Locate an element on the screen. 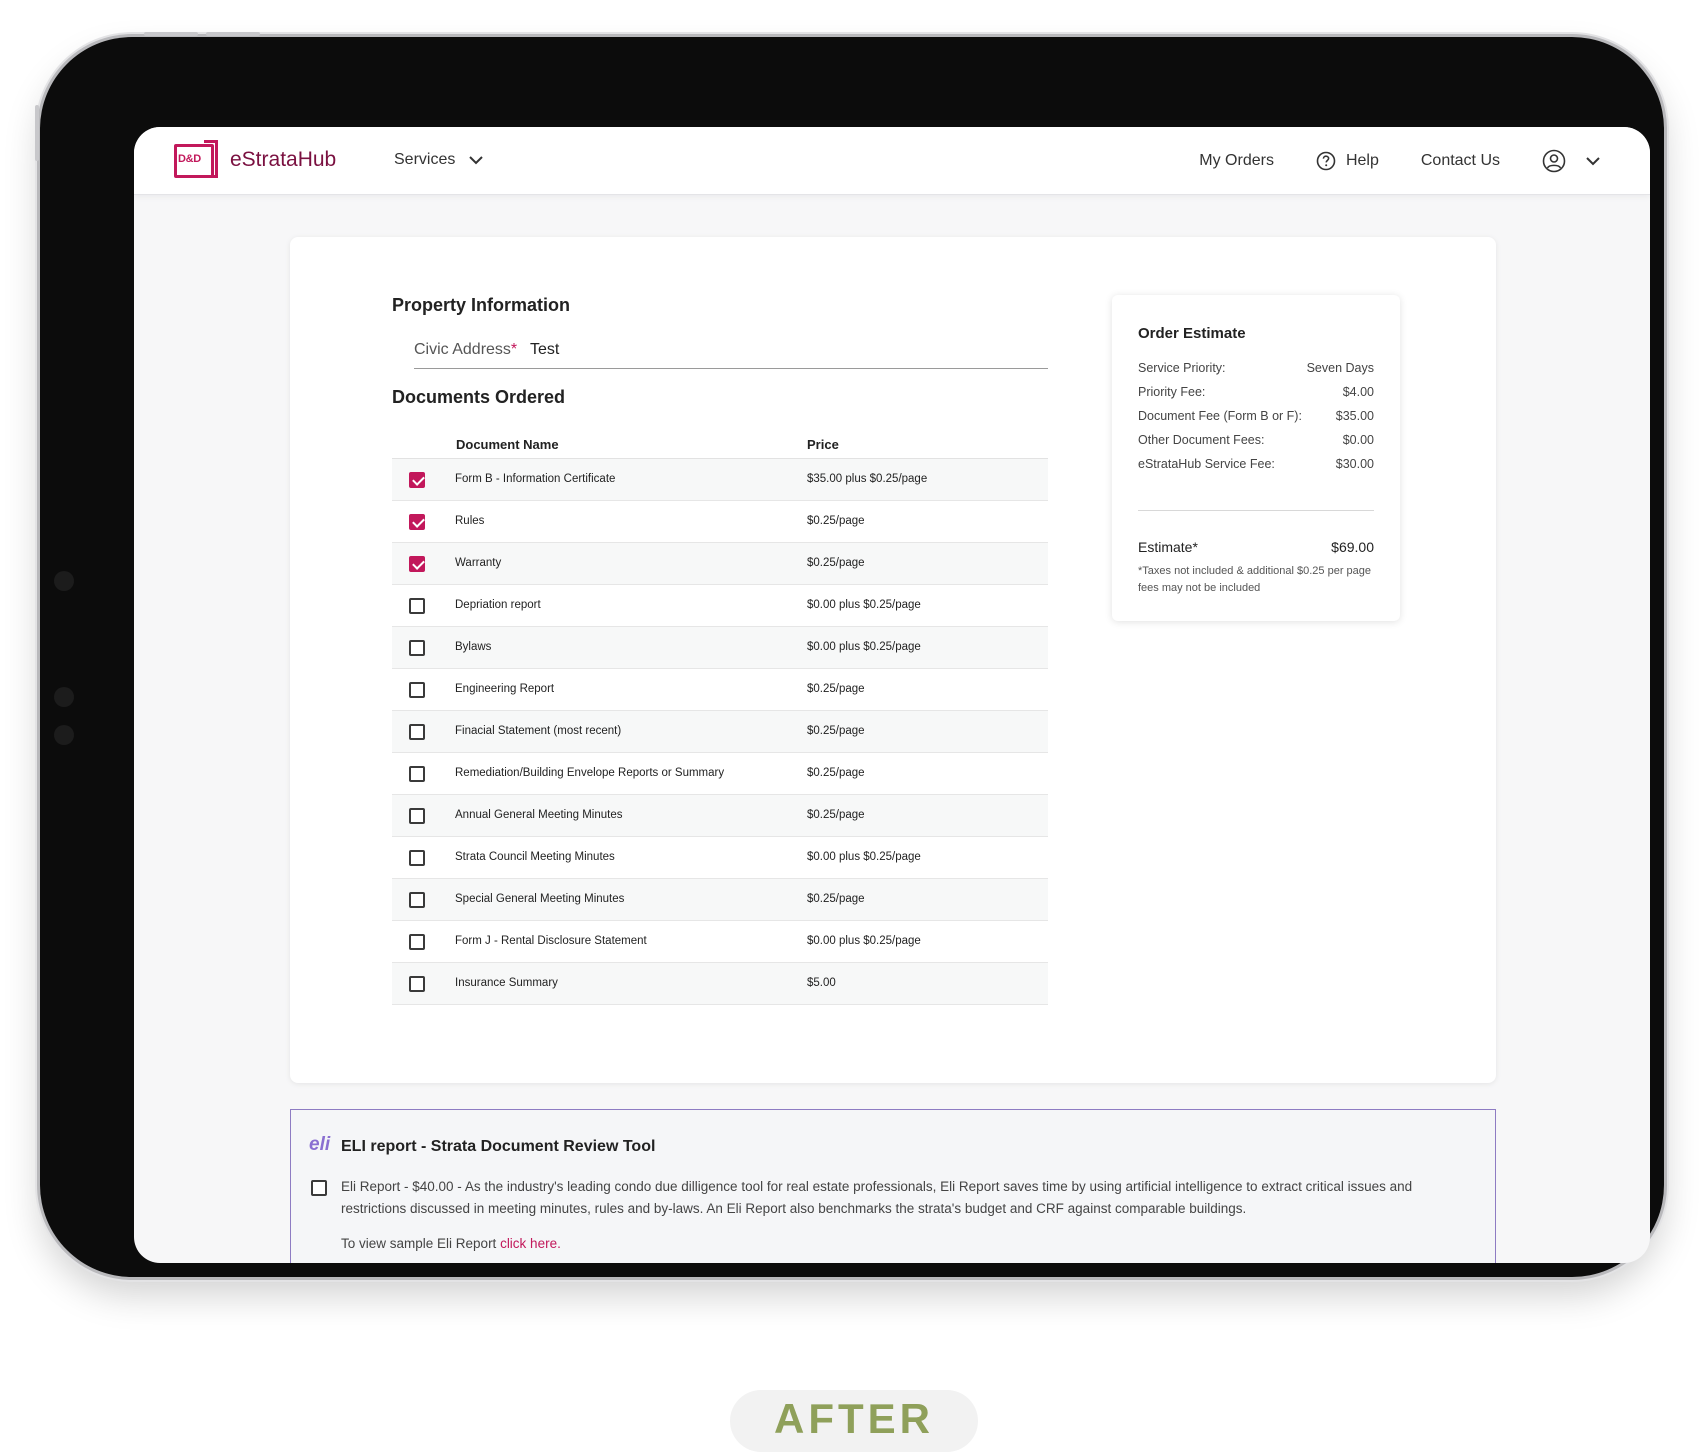 This screenshot has width=1700, height=1452. civic-address-label: Civic Address* is located at coordinates (466, 349).